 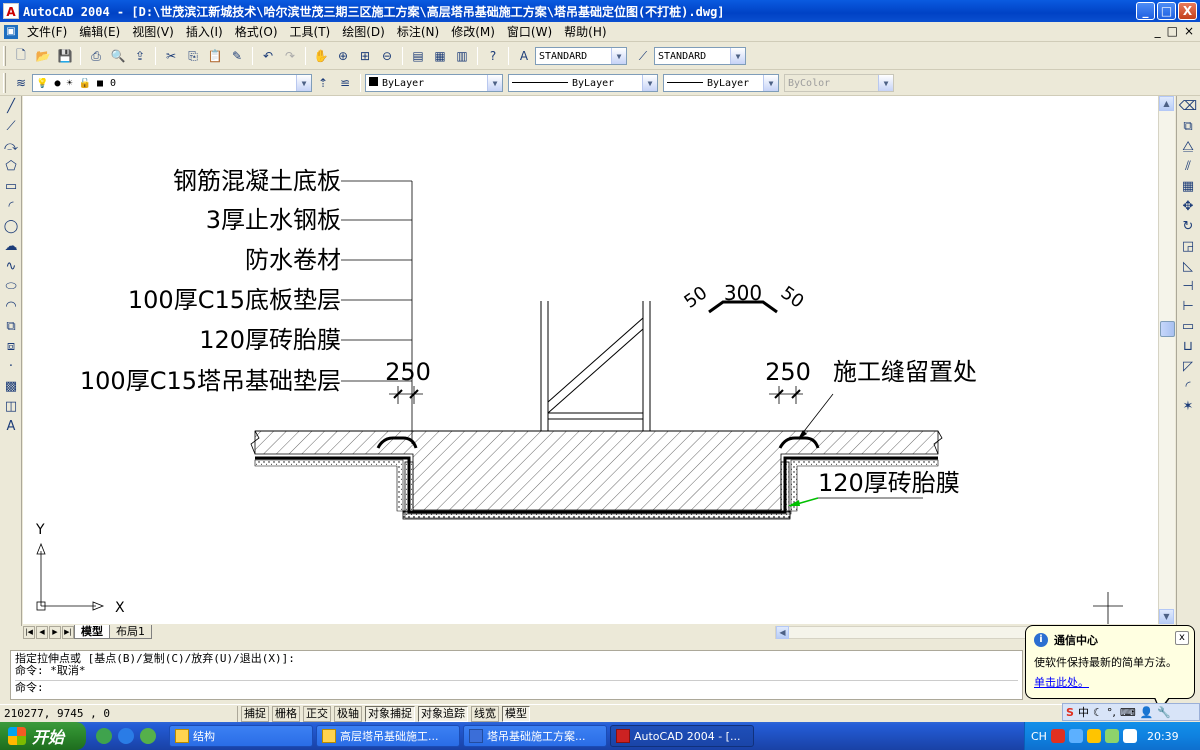 What do you see at coordinates (493, 56) in the screenshot?
I see `help-icon: ?` at bounding box center [493, 56].